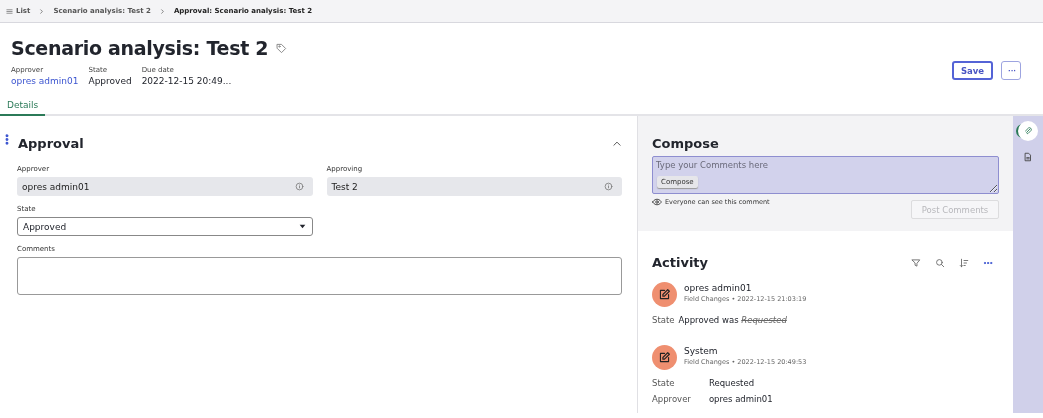 The image size is (1043, 418). I want to click on change-value: Requested, so click(732, 383).